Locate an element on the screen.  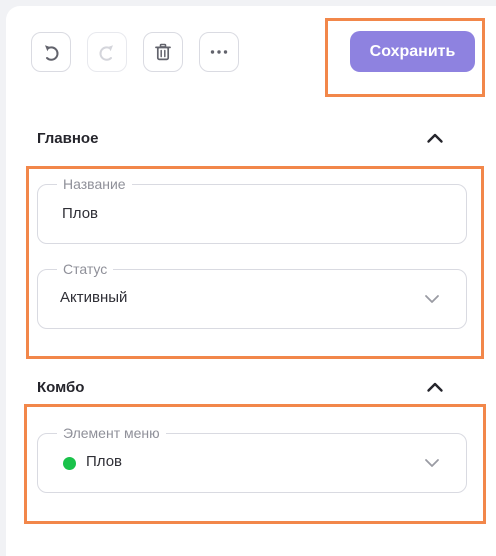
status-dot is located at coordinates (69, 463).